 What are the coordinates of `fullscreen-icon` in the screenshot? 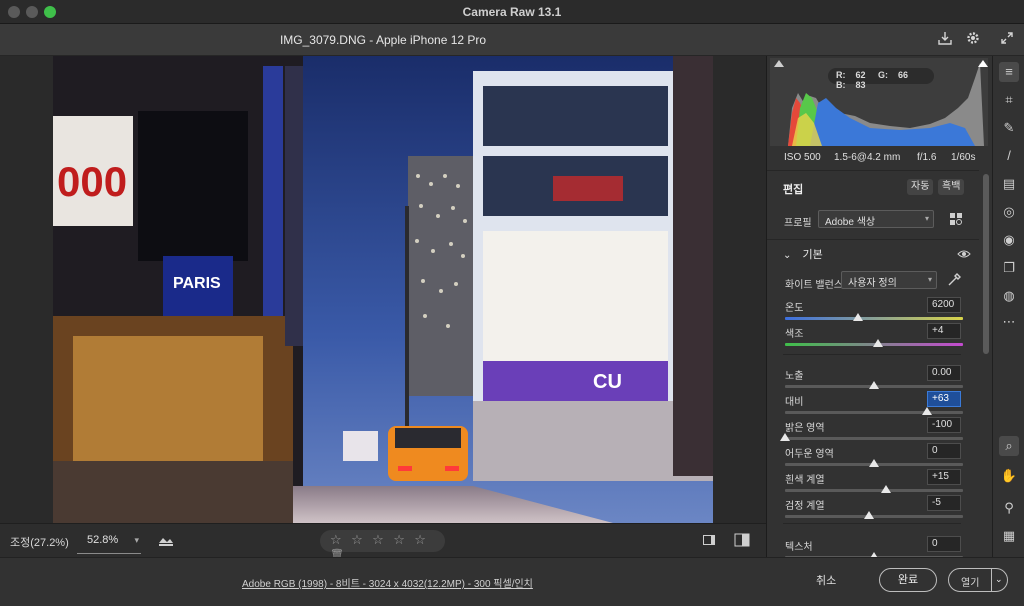 It's located at (1007, 40).